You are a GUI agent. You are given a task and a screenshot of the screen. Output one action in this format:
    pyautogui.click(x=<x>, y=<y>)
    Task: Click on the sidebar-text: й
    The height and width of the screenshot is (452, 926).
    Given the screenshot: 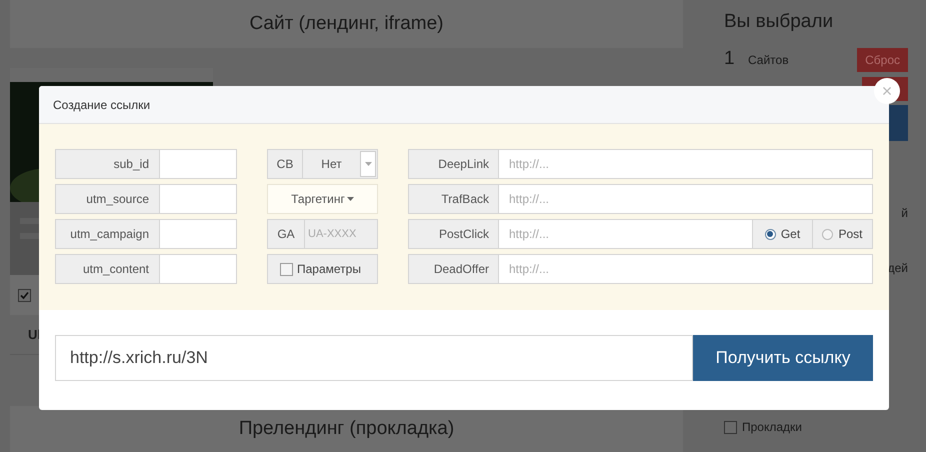 What is the action you would take?
    pyautogui.click(x=904, y=213)
    